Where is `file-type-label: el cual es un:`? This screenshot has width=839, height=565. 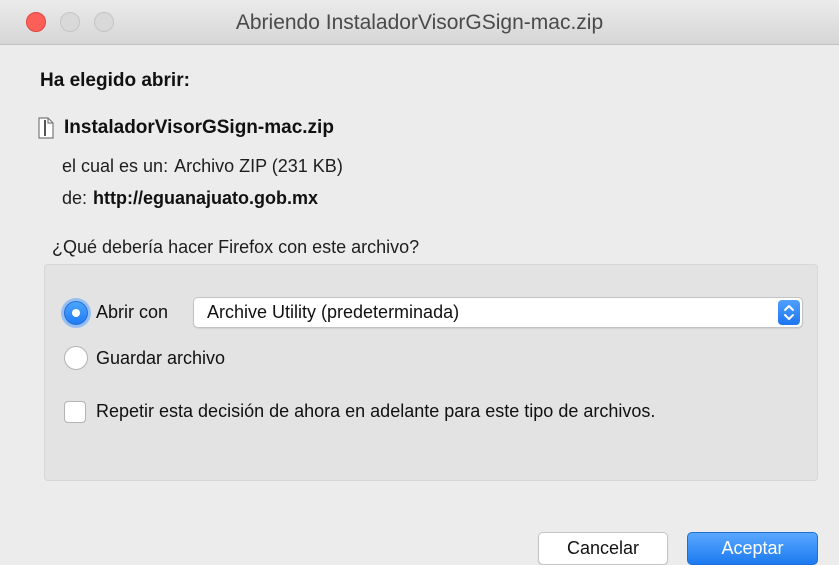
file-type-label: el cual es un: is located at coordinates (115, 166).